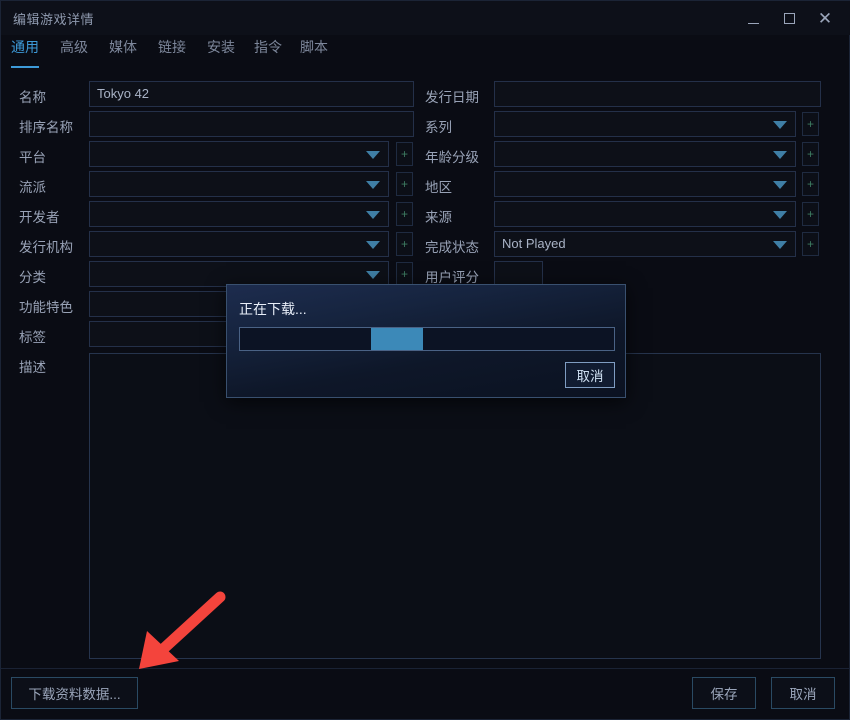 The height and width of the screenshot is (720, 850). What do you see at coordinates (182, 630) in the screenshot?
I see `arrow-annotation-icon` at bounding box center [182, 630].